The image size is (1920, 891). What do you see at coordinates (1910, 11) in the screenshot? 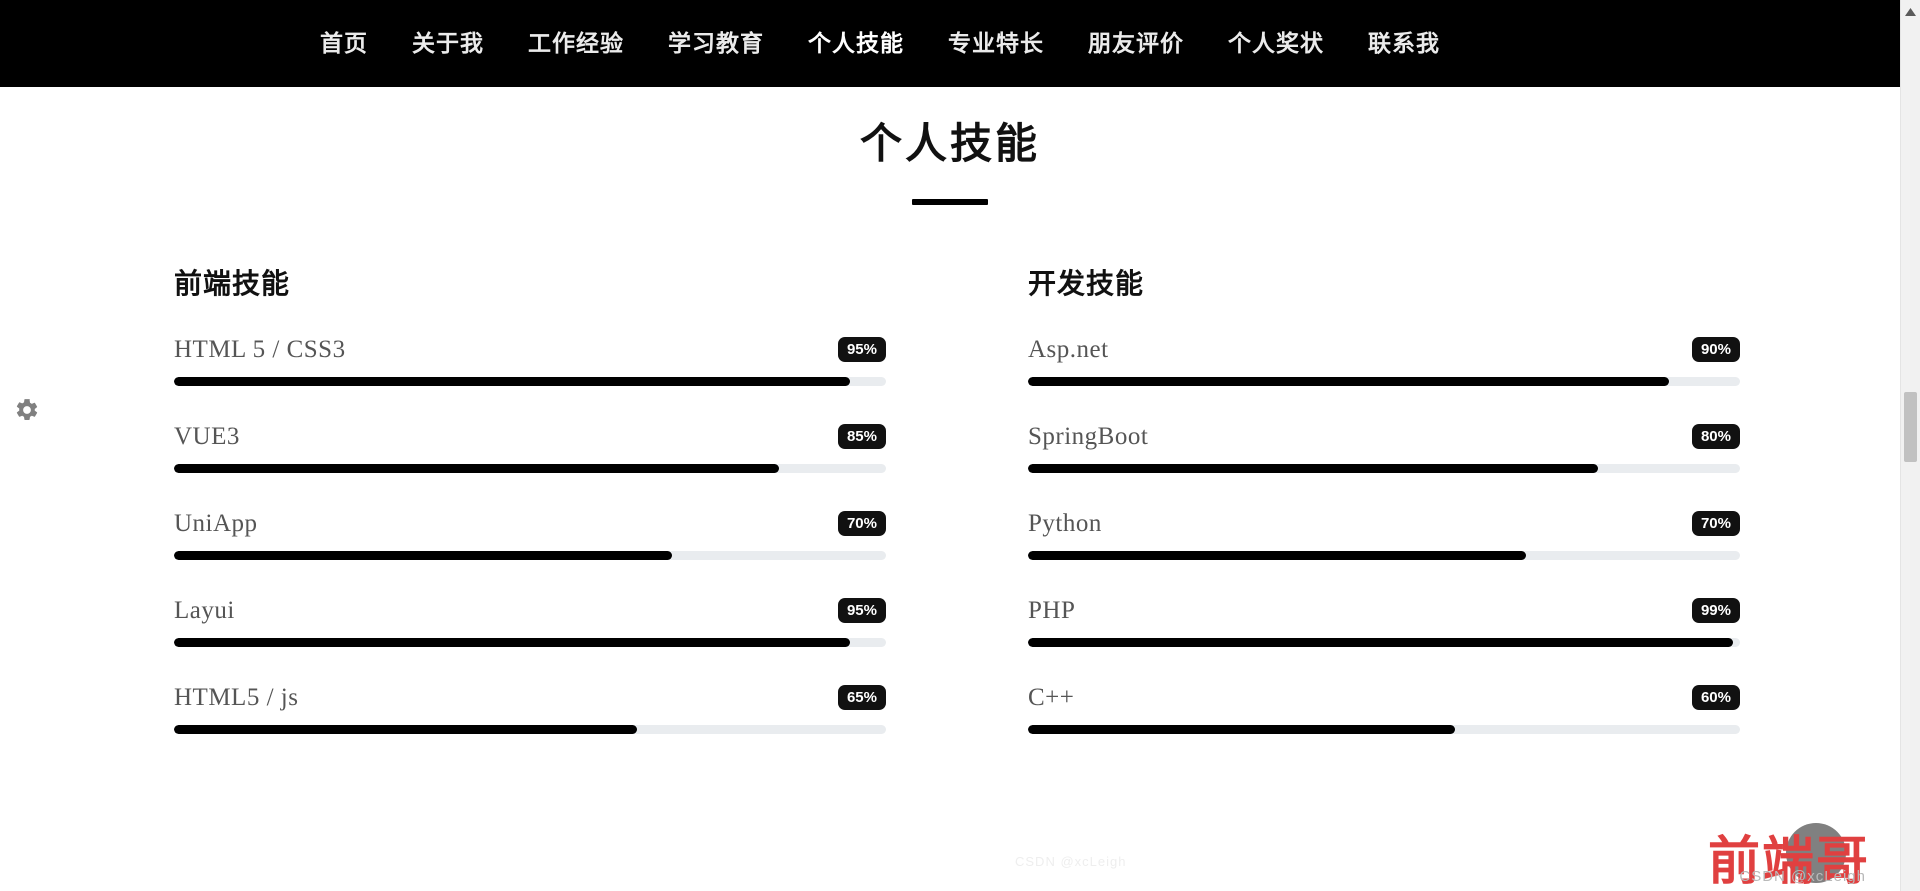
I see `triangle-up-icon` at bounding box center [1910, 11].